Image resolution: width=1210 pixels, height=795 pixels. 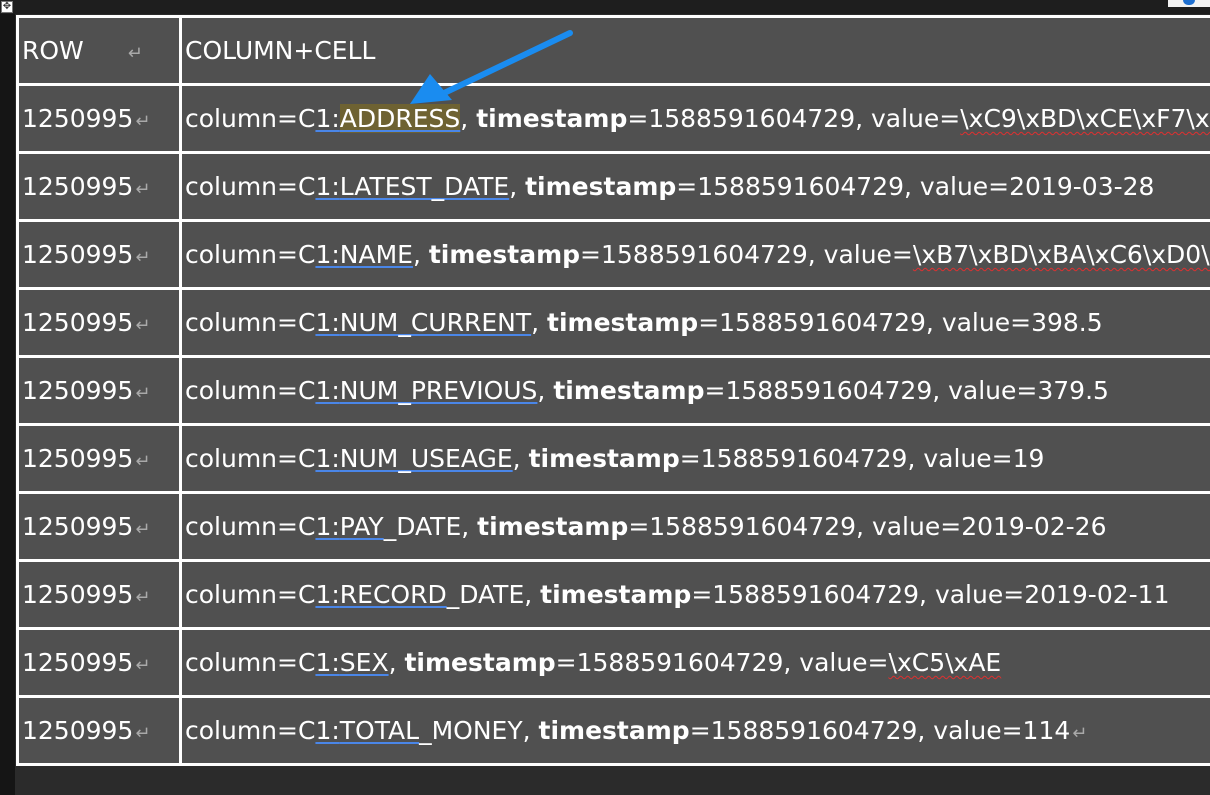 What do you see at coordinates (1082, 186) in the screenshot?
I see `cell-value: 2019-03-28` at bounding box center [1082, 186].